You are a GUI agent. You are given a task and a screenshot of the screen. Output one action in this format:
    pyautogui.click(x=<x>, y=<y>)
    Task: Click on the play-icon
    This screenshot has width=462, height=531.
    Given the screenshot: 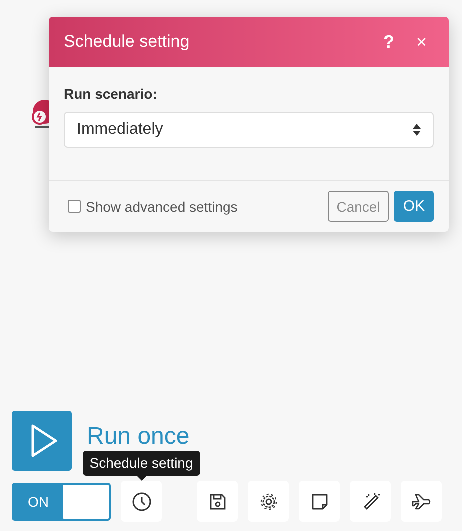 What is the action you would take?
    pyautogui.click(x=44, y=441)
    